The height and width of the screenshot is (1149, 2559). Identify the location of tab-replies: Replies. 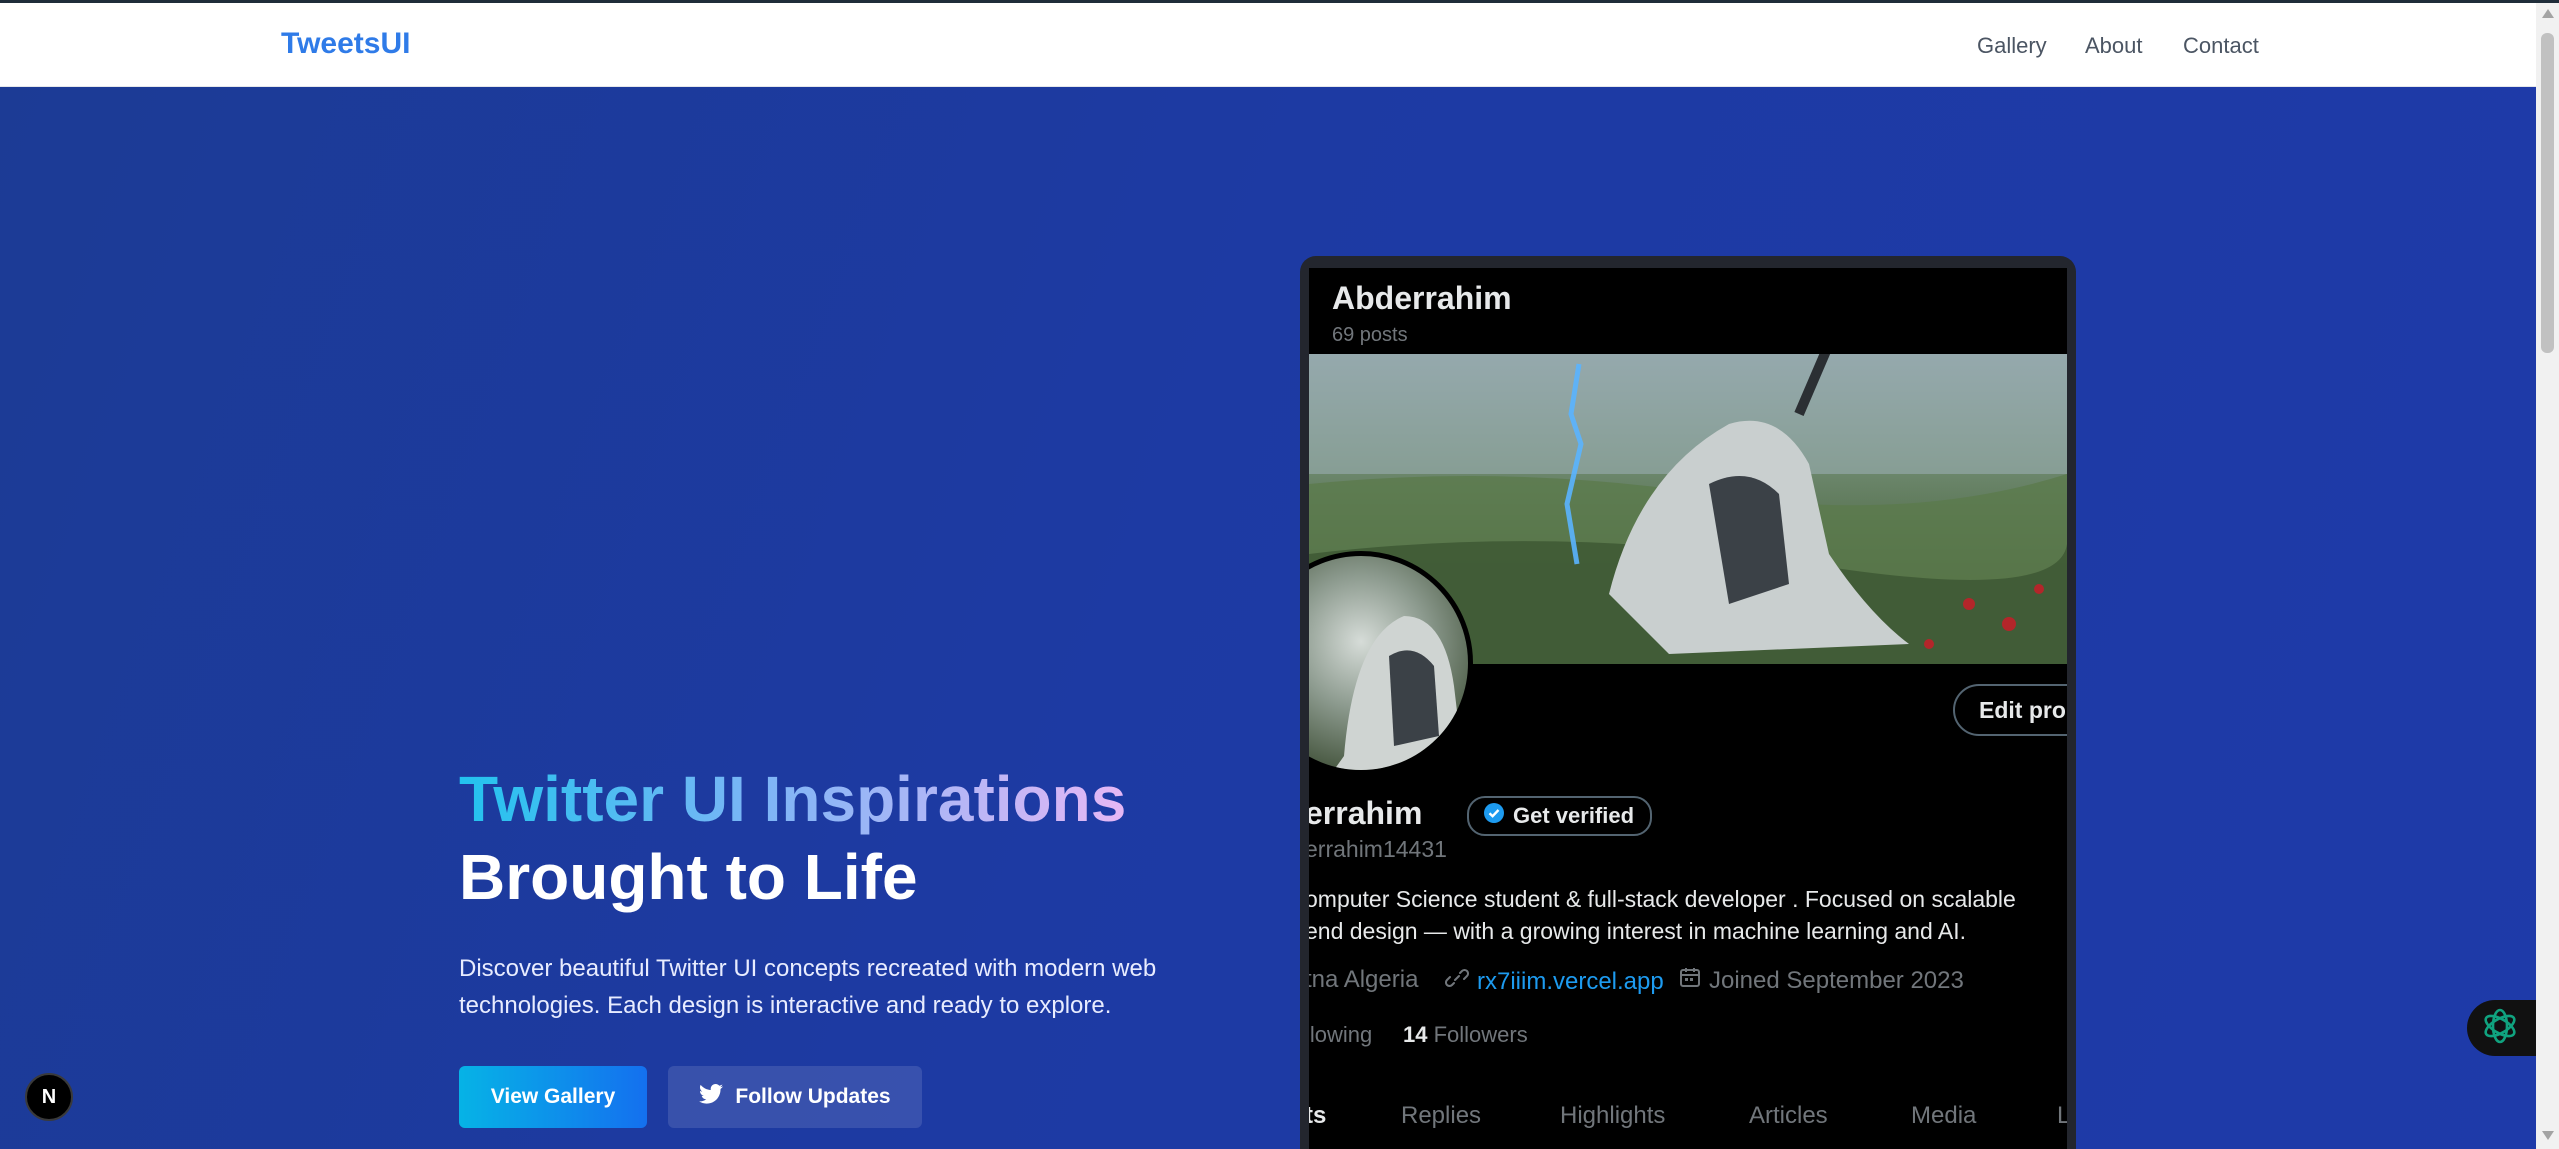
(1441, 1116).